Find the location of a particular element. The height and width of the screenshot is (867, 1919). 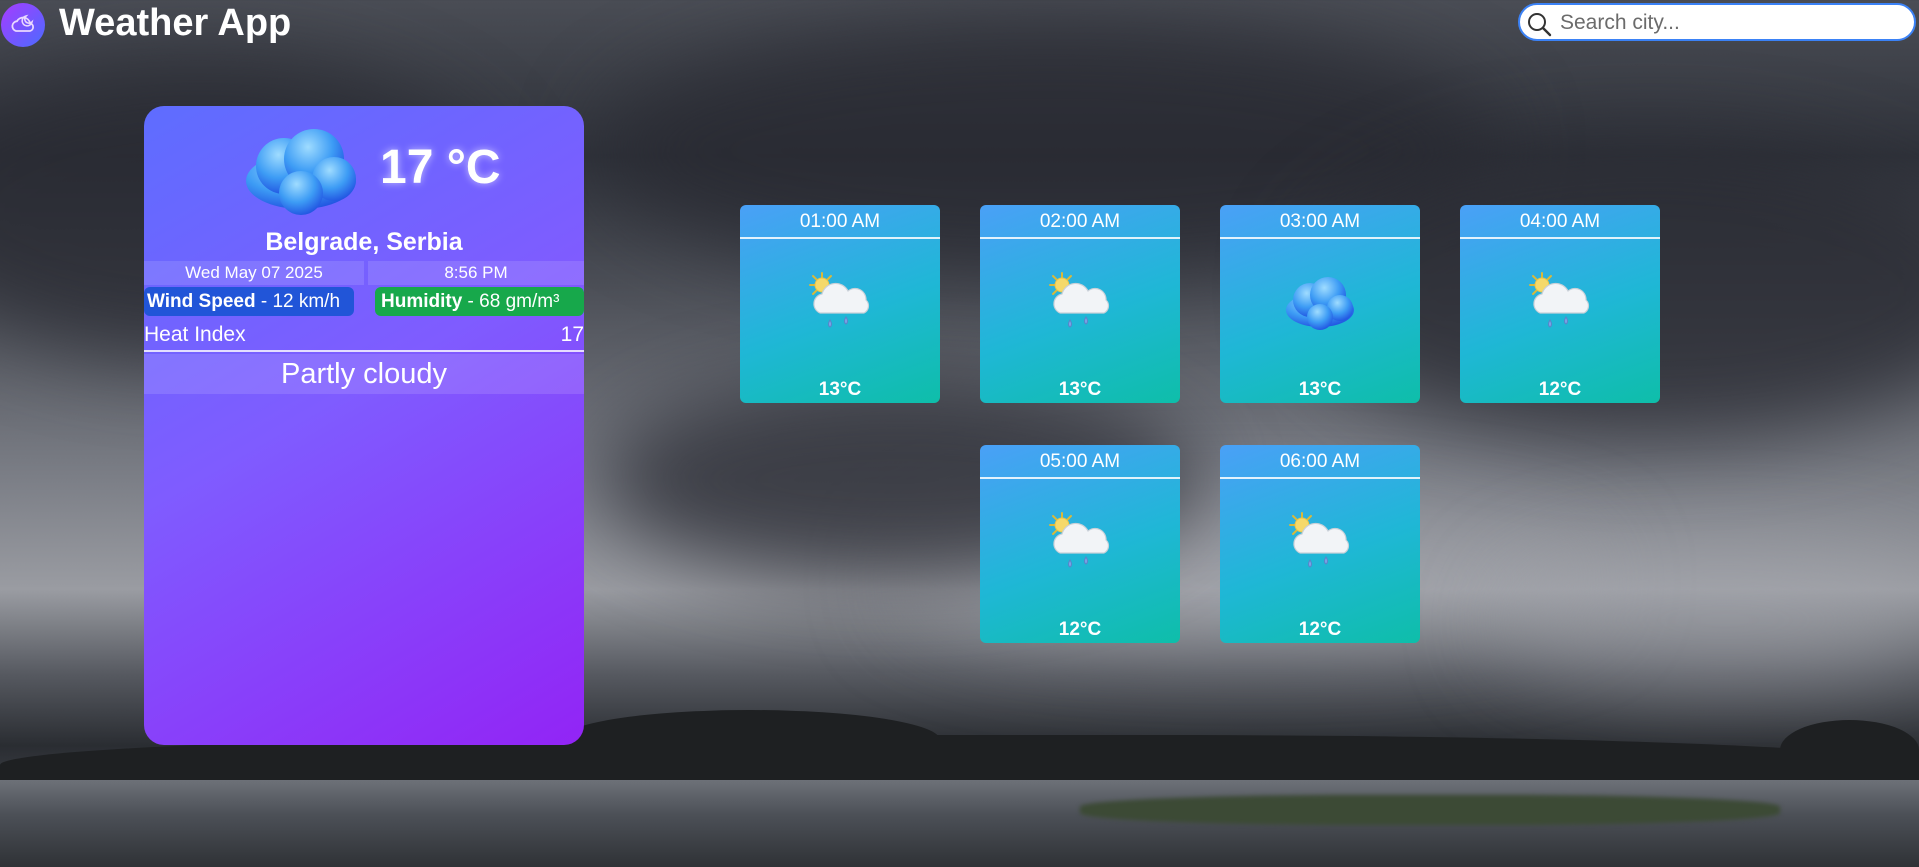

hourly-tile: 03:00 AM 13°C is located at coordinates (1320, 304).